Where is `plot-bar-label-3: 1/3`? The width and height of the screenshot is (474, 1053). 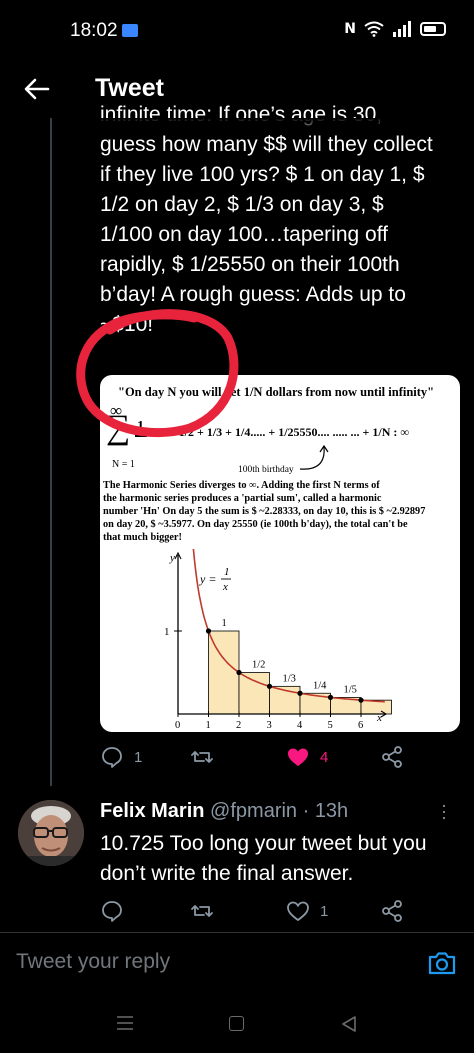
plot-bar-label-3: 1/3 is located at coordinates (289, 678).